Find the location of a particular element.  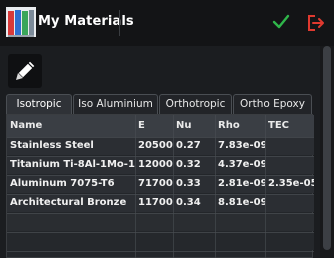

books-icon is located at coordinates (21, 22).